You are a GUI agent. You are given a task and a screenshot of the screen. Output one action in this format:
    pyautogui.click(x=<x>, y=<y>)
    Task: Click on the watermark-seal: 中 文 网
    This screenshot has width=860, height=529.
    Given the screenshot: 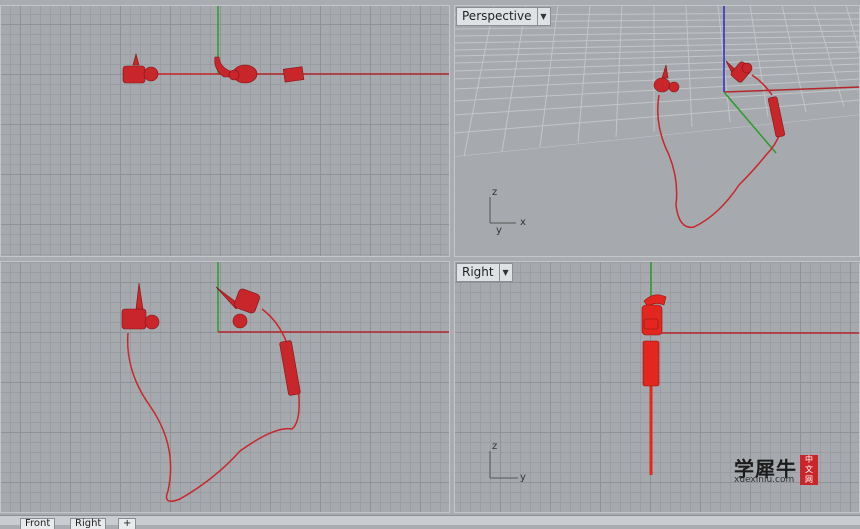 What is the action you would take?
    pyautogui.click(x=809, y=470)
    